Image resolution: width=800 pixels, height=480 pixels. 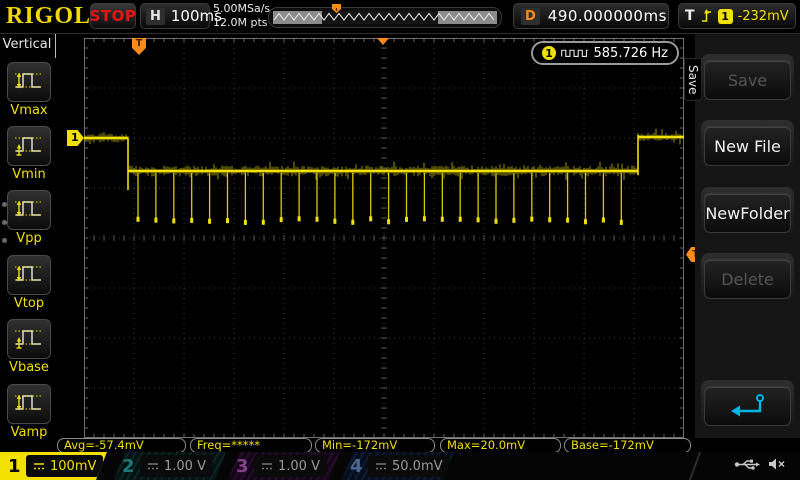 I want to click on ch3-number: 3, so click(x=242, y=466).